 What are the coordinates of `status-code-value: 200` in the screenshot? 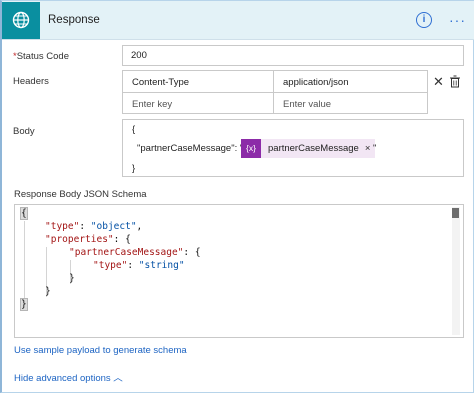 It's located at (139, 55).